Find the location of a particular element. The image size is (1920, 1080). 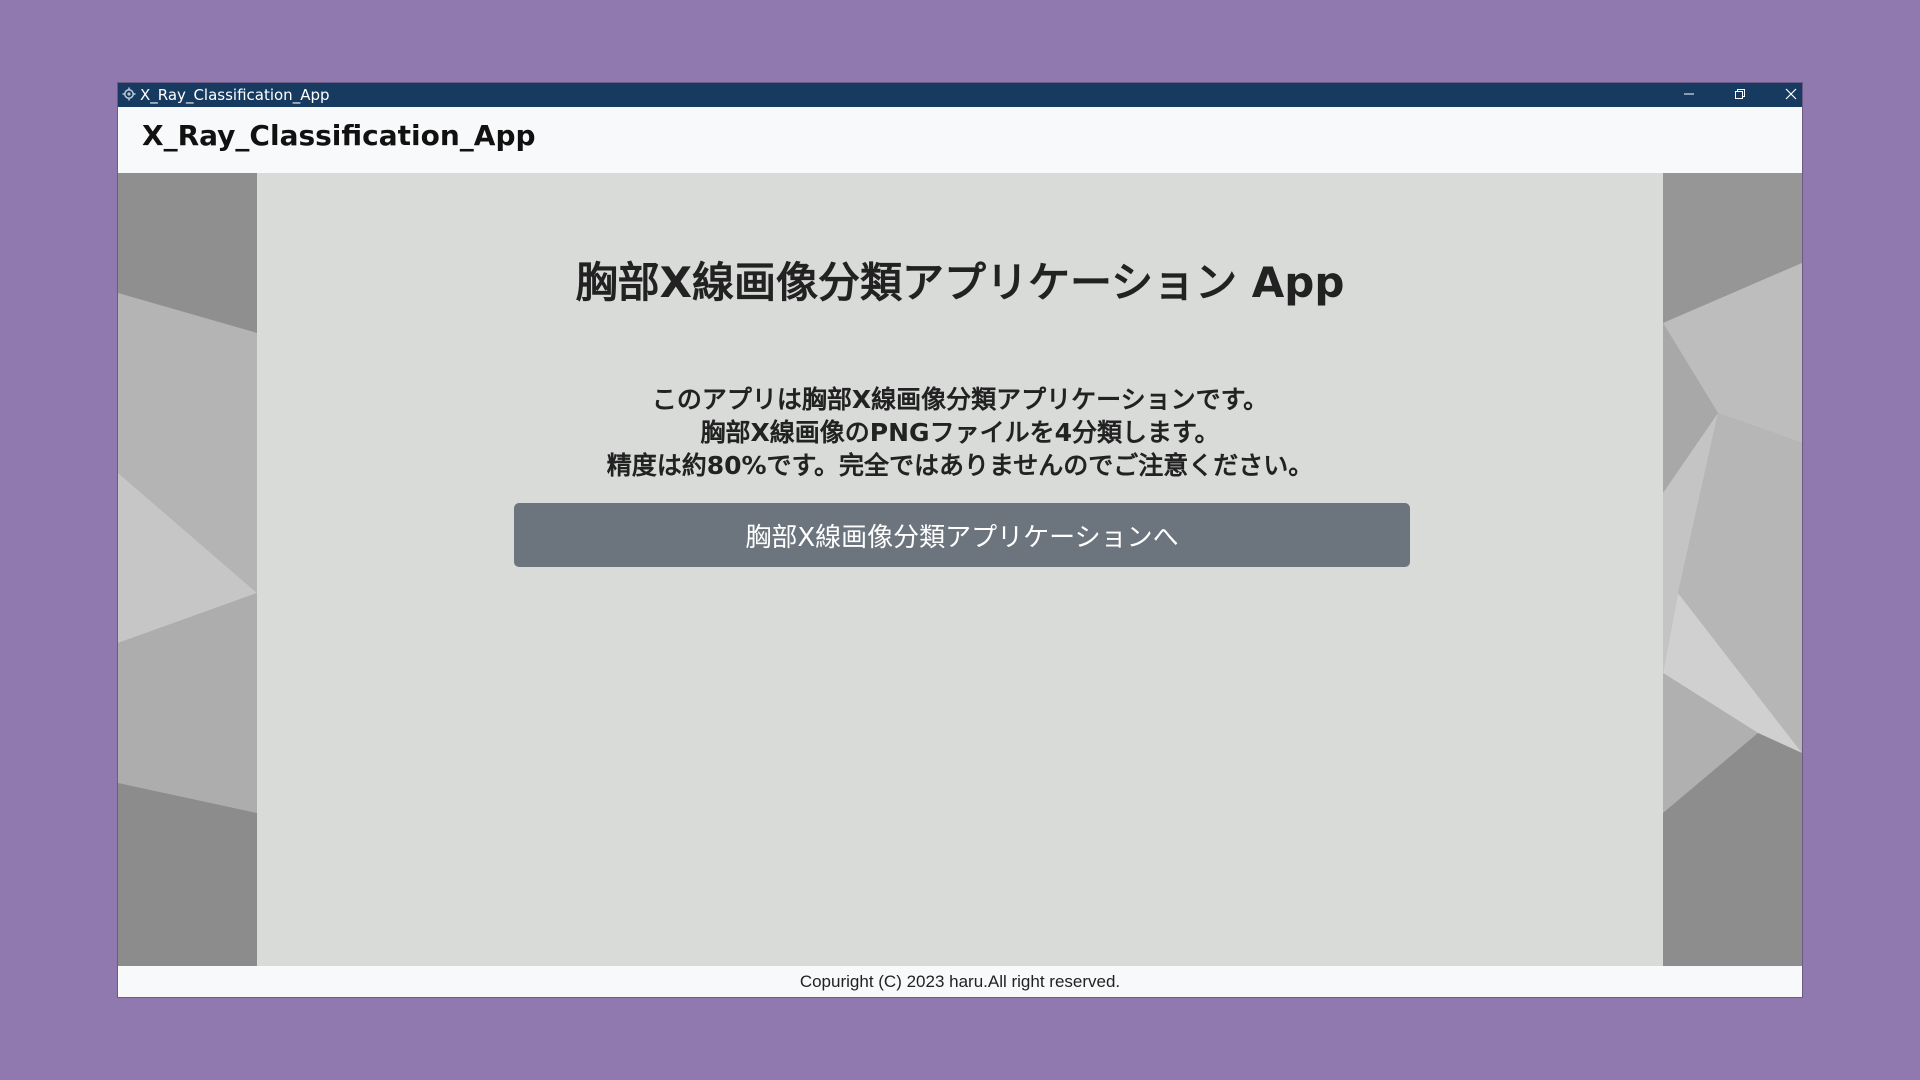

close-button is located at coordinates (1791, 95).